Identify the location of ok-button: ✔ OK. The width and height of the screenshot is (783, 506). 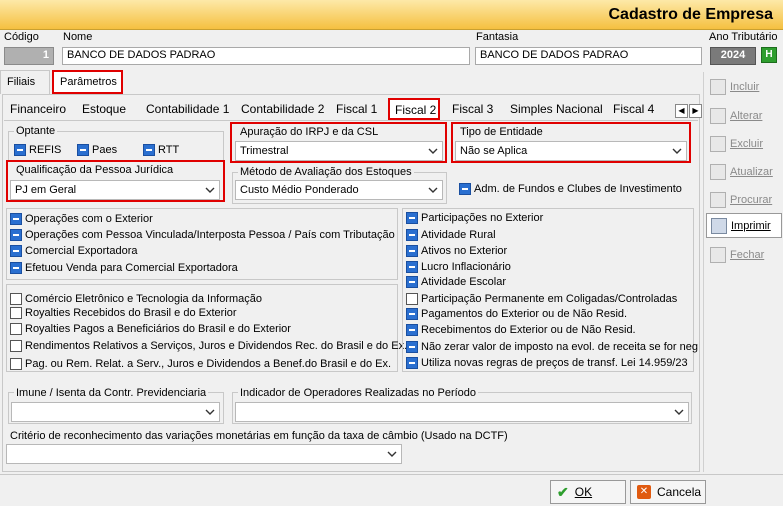
(588, 492).